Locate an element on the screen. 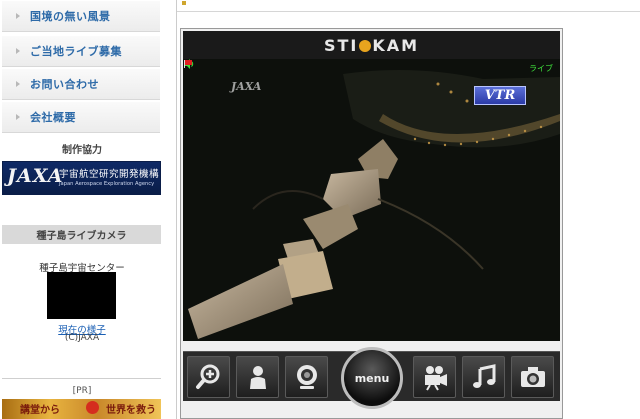  menu-button: menu is located at coordinates (372, 378).